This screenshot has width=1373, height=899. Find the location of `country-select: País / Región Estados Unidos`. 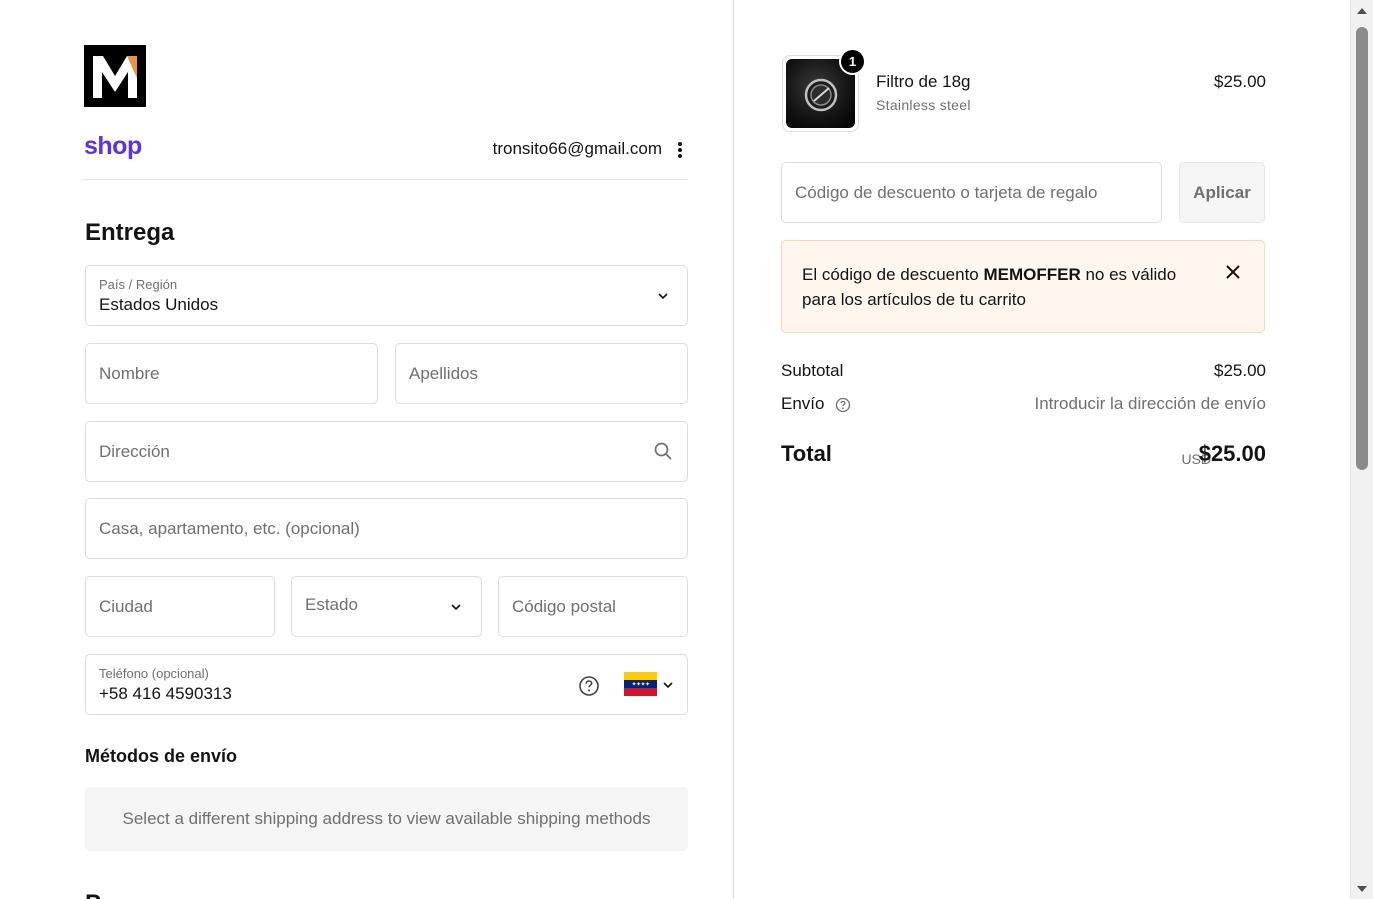

country-select: País / Región Estados Unidos is located at coordinates (386, 295).